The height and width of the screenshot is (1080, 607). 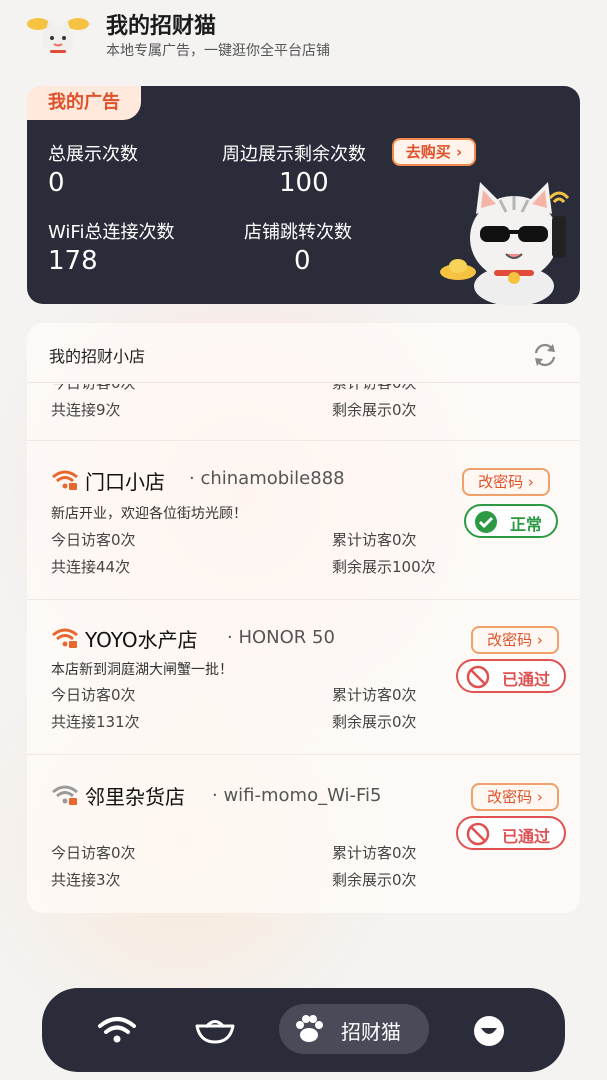 I want to click on shop-ssid: · chinamobile888, so click(x=267, y=478).